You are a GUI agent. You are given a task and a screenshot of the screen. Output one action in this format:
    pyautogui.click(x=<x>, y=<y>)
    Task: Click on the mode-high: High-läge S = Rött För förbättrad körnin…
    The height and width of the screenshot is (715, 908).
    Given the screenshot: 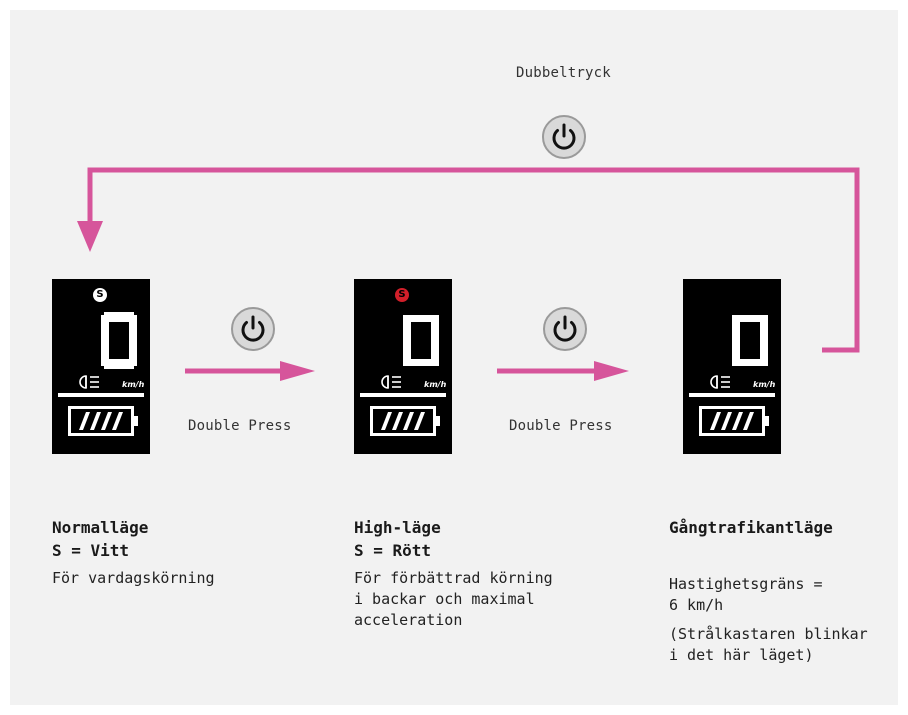 What is the action you would take?
    pyautogui.click(x=453, y=573)
    